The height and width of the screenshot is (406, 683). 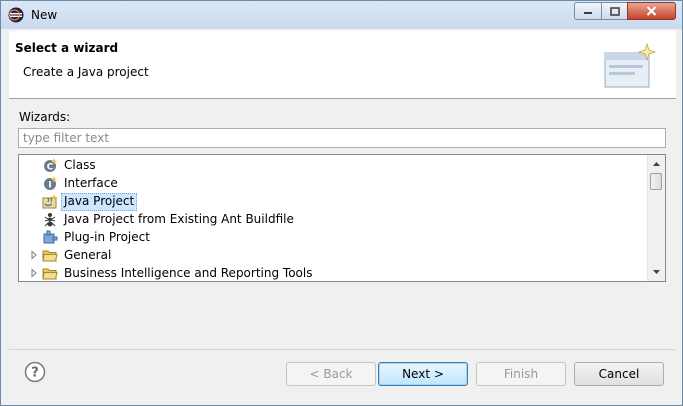 What do you see at coordinates (45, 117) in the screenshot?
I see `wizards-label: Wizards:` at bounding box center [45, 117].